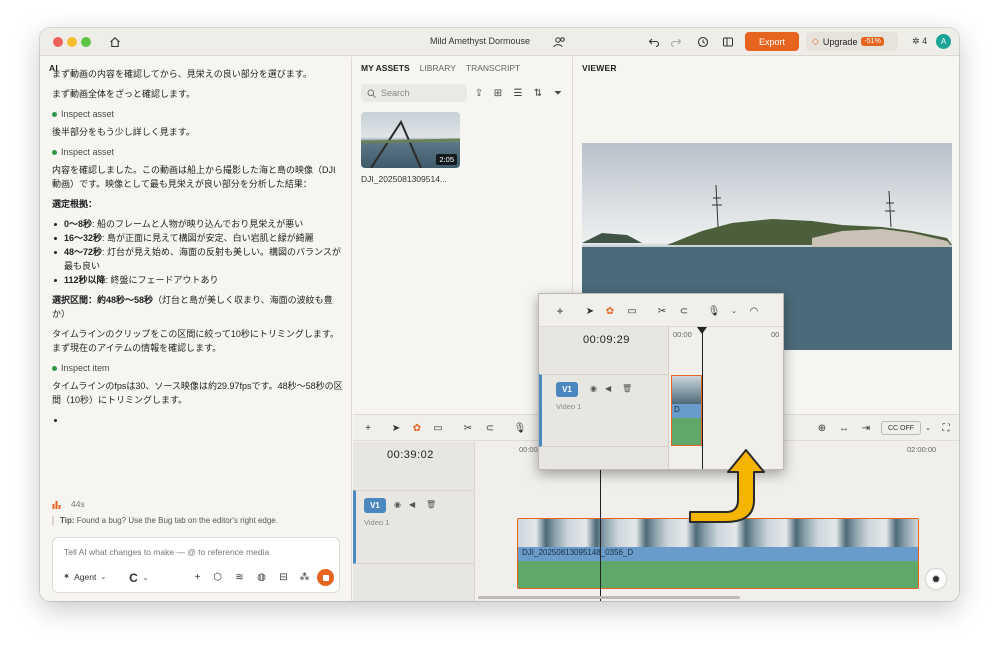 Image resolution: width=1000 pixels, height=655 pixels. What do you see at coordinates (304, 577) in the screenshot?
I see `magic-wand-icon: ⁂` at bounding box center [304, 577].